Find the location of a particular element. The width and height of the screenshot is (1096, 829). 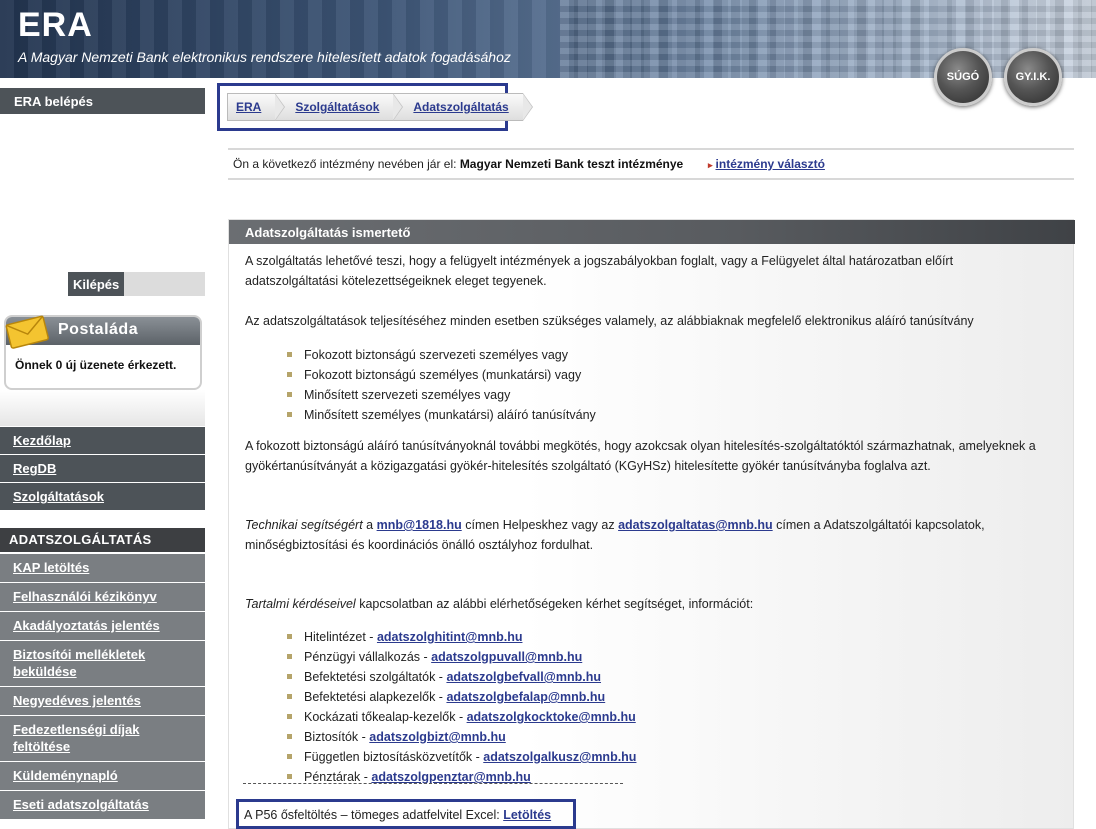

contact-label: Hitelintézet - is located at coordinates (340, 637).